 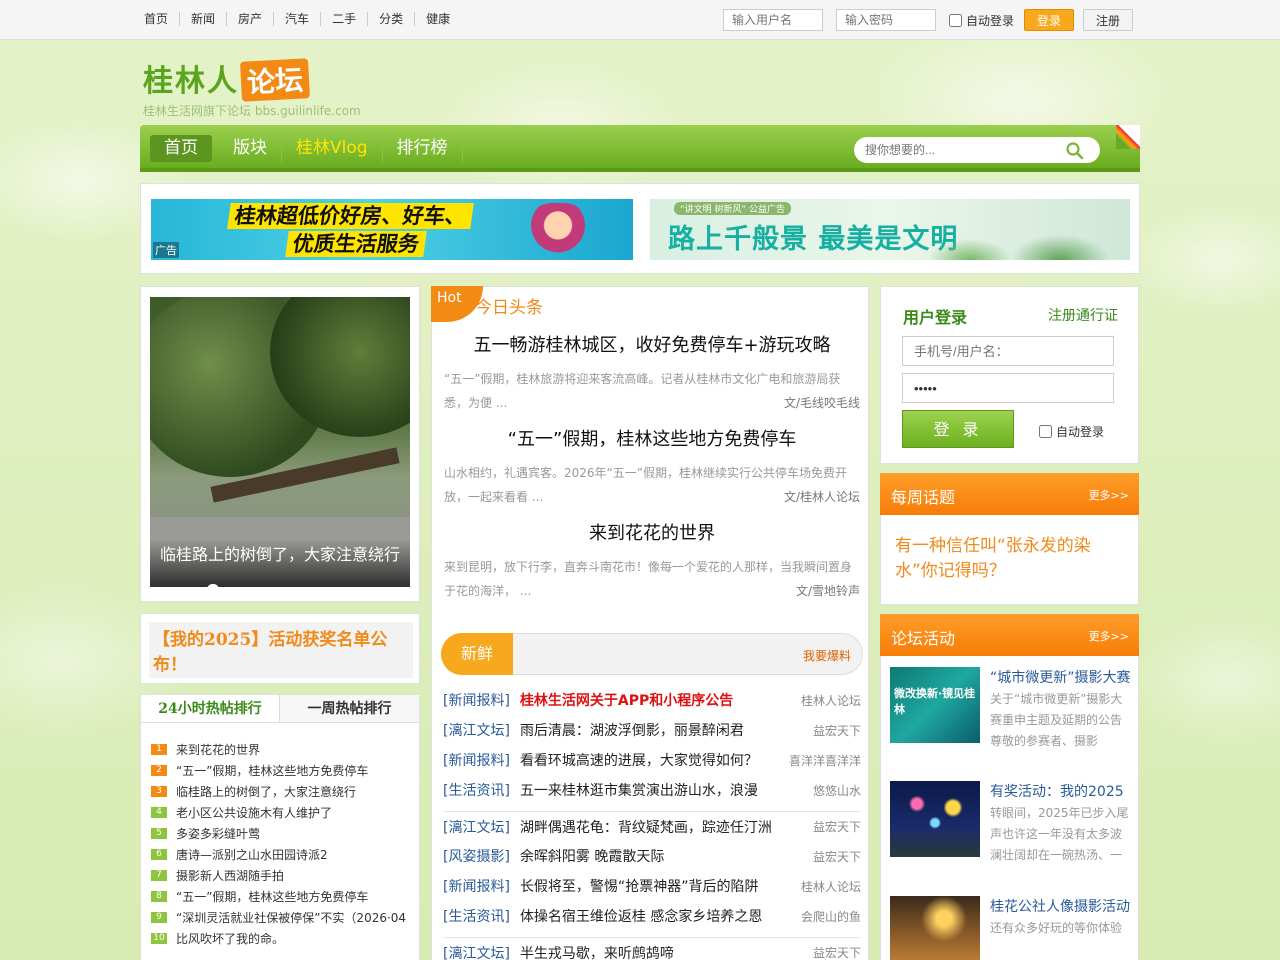 I want to click on post-title: 雨后清晨：湖波浮倒影，丽景醉闲君, so click(x=663, y=730).